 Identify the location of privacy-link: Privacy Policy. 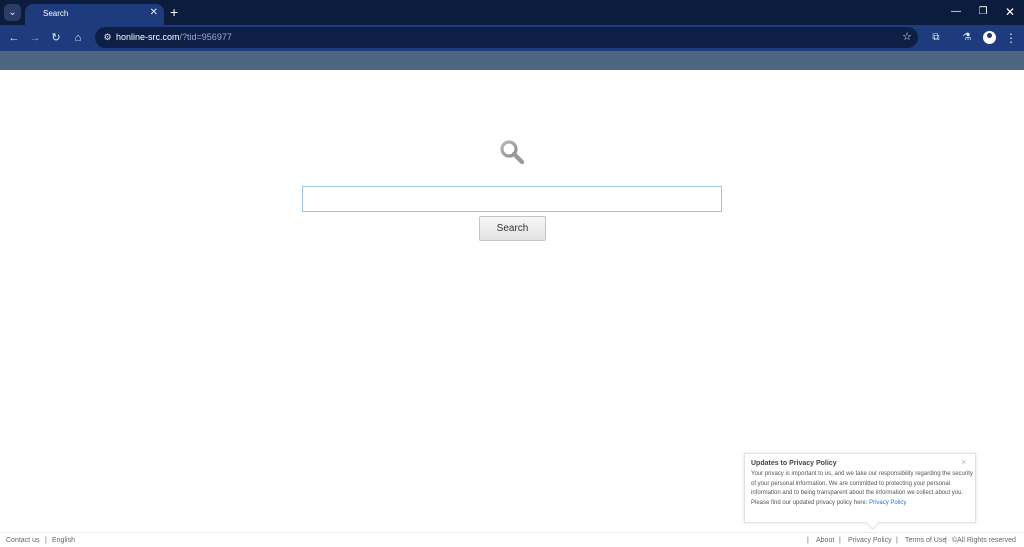
(870, 540).